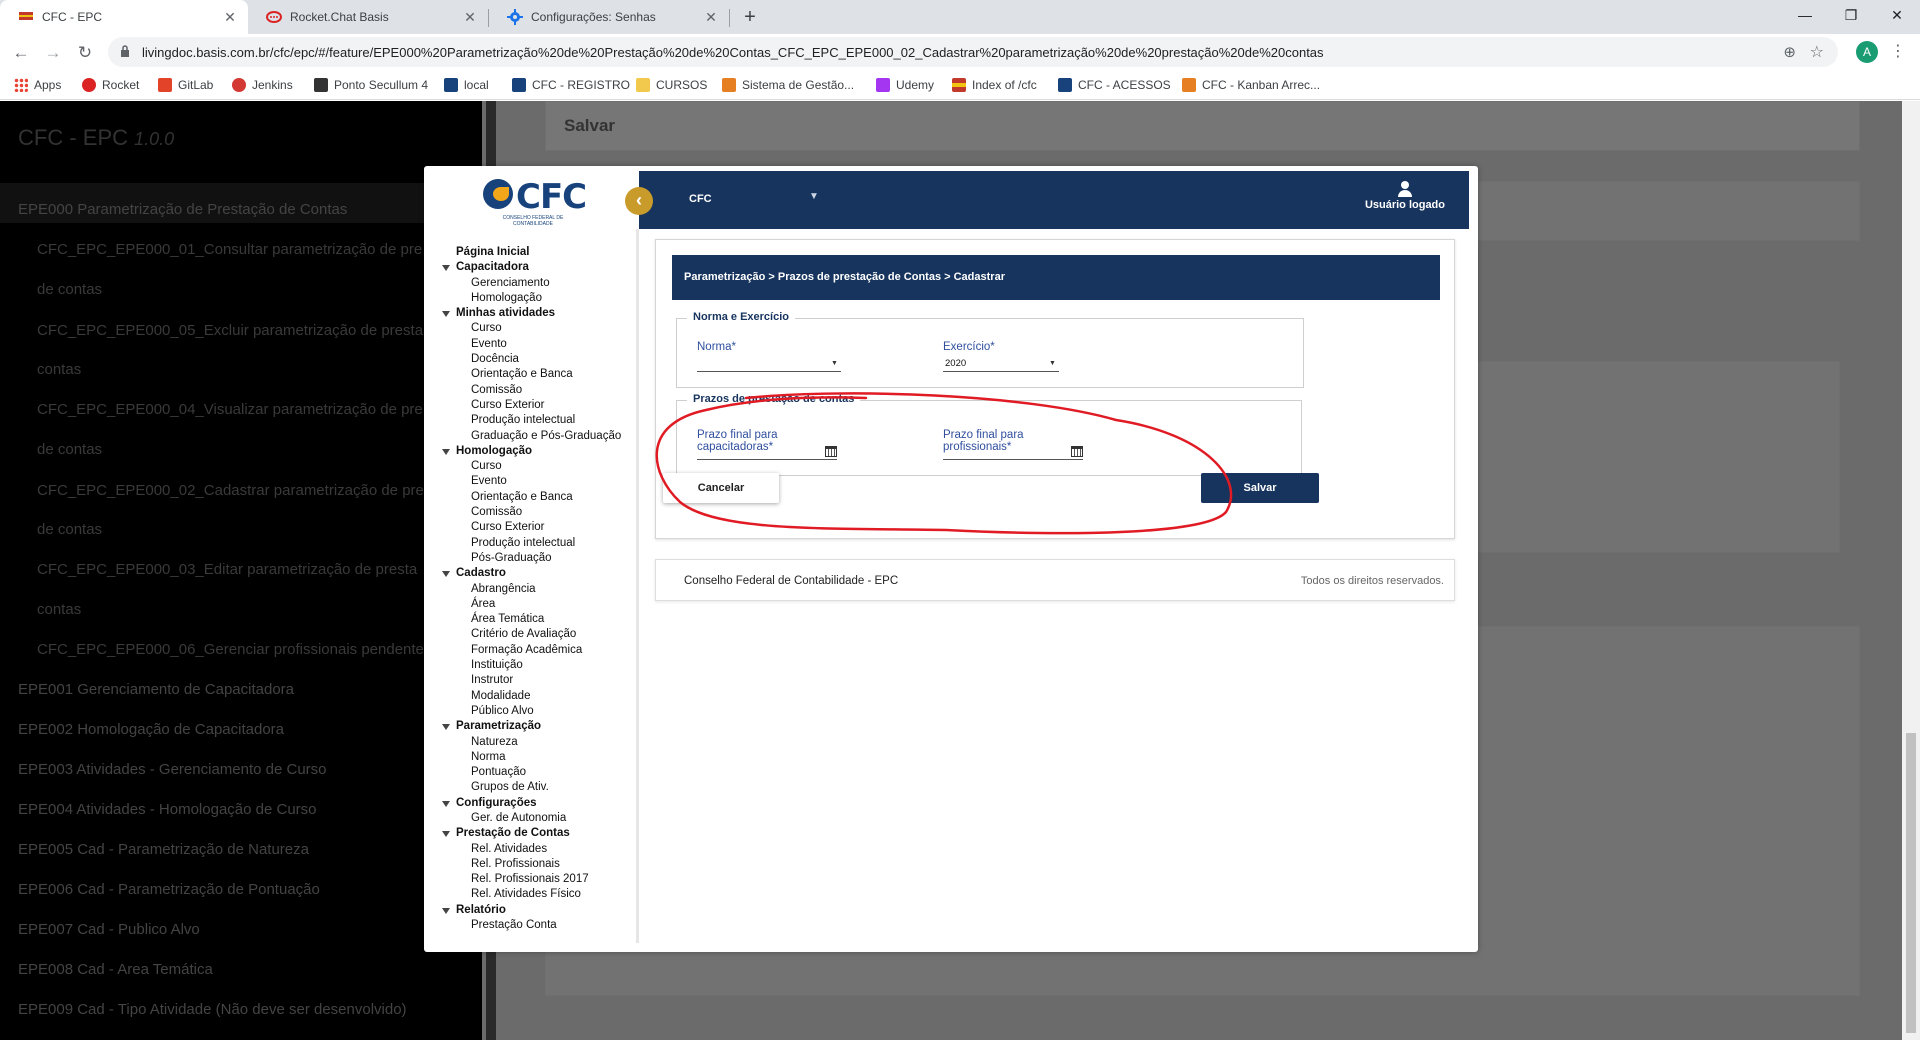 This screenshot has width=1920, height=1040. What do you see at coordinates (1911, 570) in the screenshot?
I see `page-scrollbar` at bounding box center [1911, 570].